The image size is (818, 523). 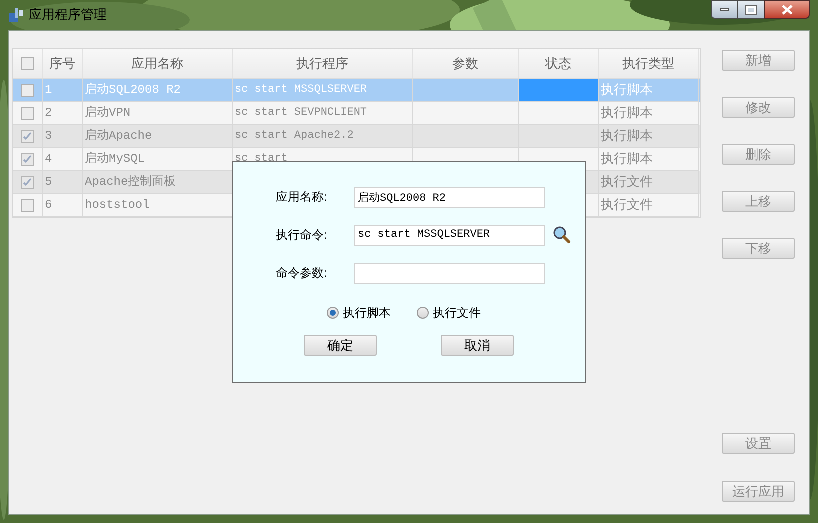 What do you see at coordinates (301, 90) in the screenshot?
I see `table-cell-text: sc start MSSQLSERVER` at bounding box center [301, 90].